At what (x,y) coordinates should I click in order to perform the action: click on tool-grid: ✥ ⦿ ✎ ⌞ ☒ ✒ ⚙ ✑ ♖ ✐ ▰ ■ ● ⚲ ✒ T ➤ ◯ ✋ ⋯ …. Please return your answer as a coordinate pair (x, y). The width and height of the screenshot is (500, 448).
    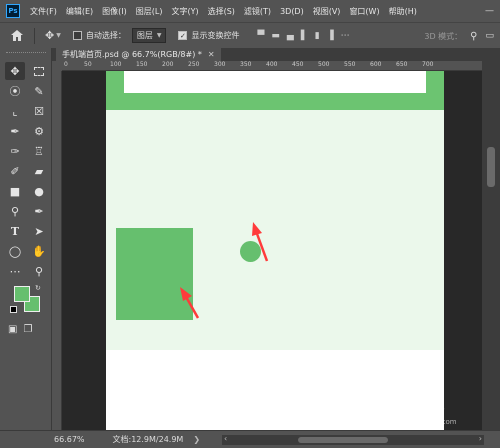
    Looking at the image, I should click on (25, 171).